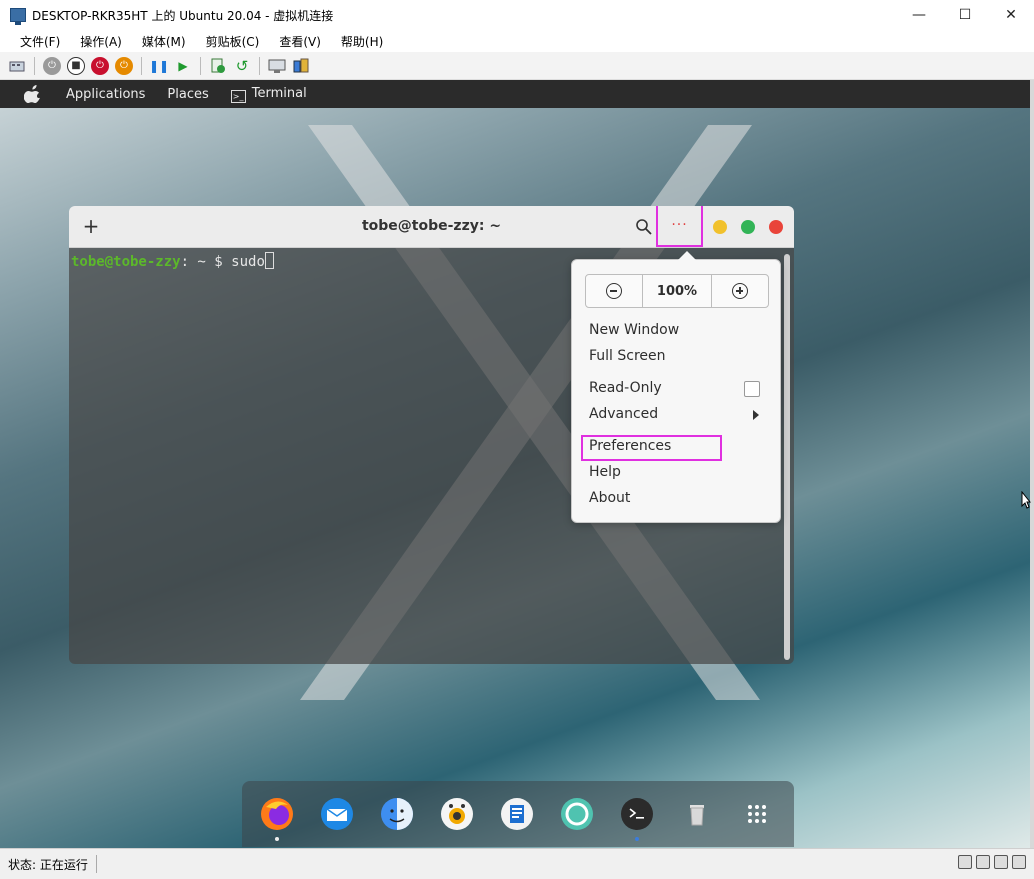 The height and width of the screenshot is (879, 1034). I want to click on menu-item-new-window: New Window, so click(634, 330).